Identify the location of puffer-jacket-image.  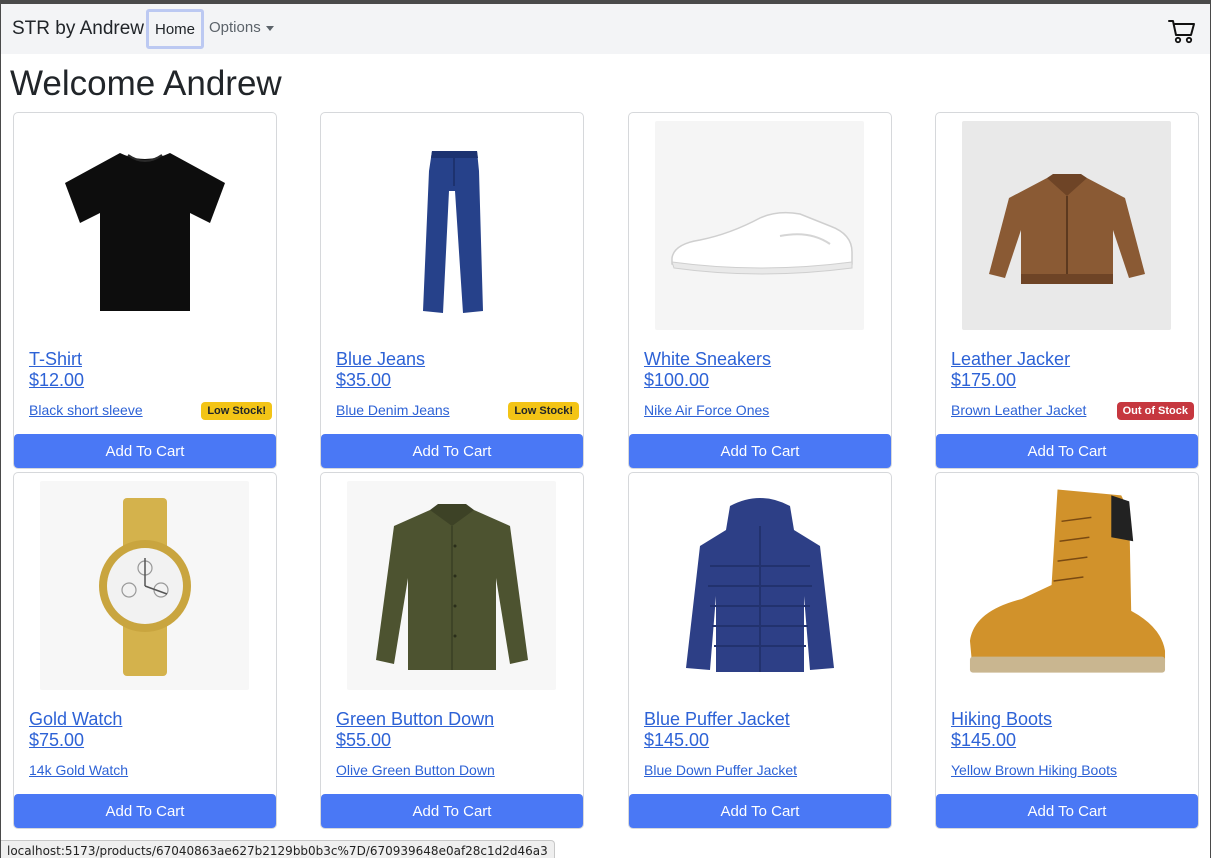
(759, 585).